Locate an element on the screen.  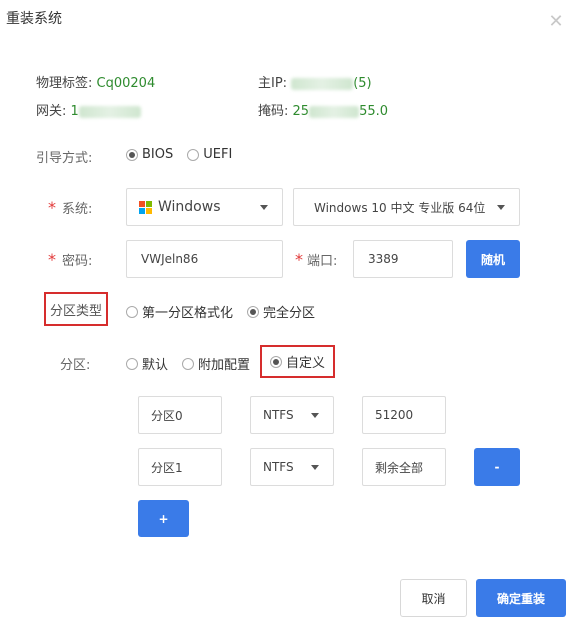
add-partition-button: + is located at coordinates (163, 518).